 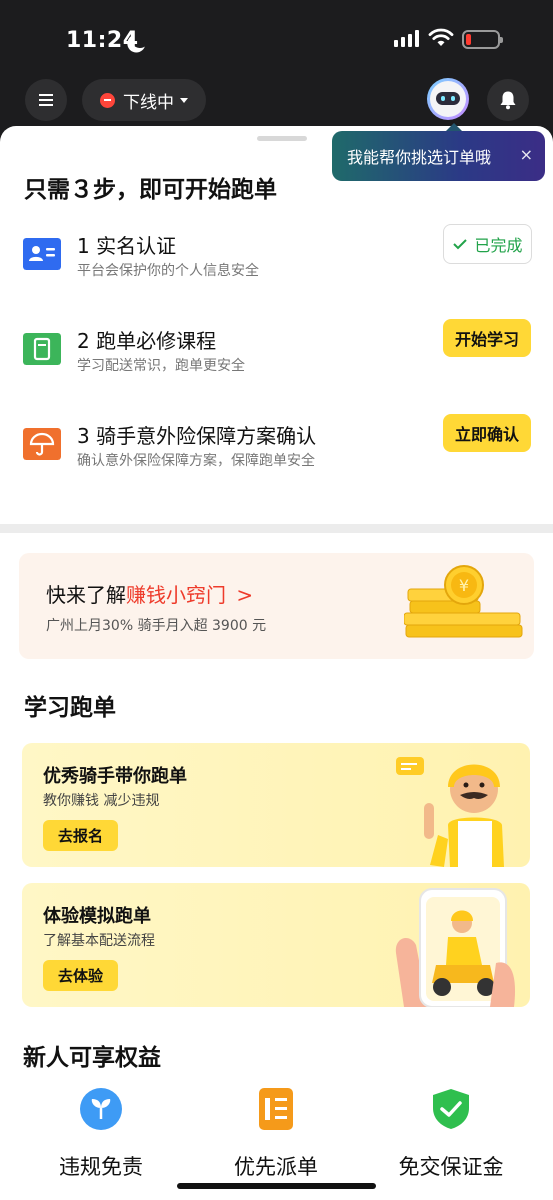 What do you see at coordinates (498, 245) in the screenshot?
I see `step-completed-label: 已完成` at bounding box center [498, 245].